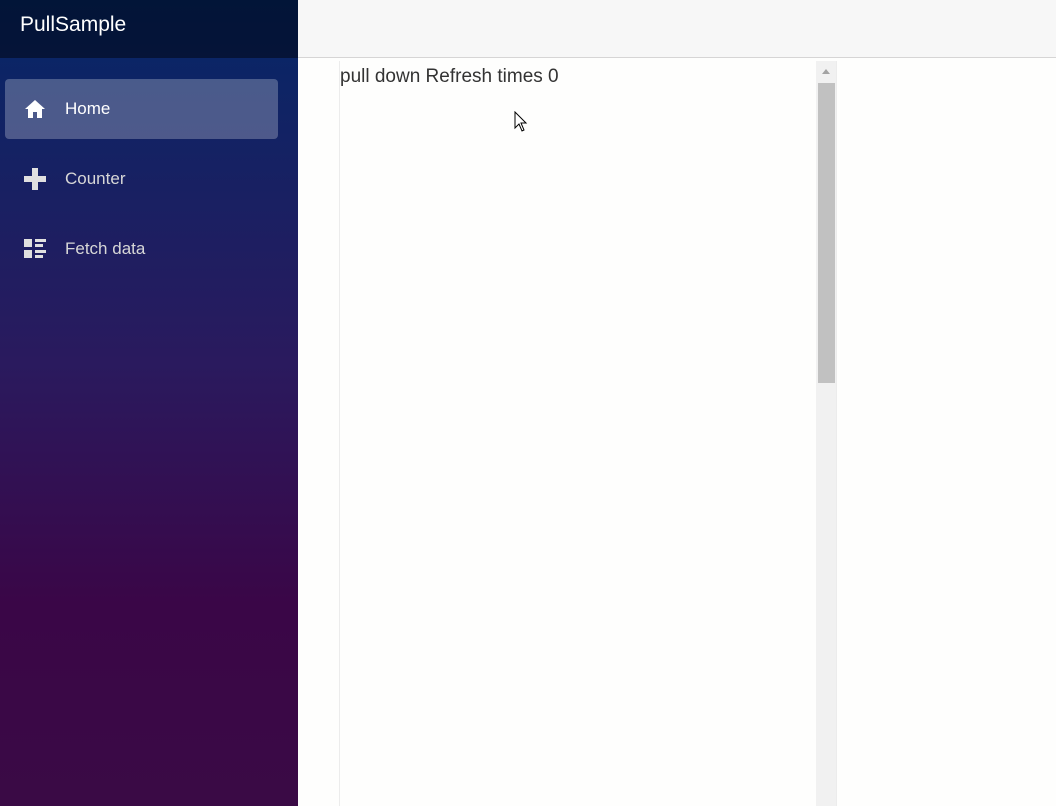 This screenshot has width=1056, height=806. I want to click on nav-menu: Home Counter Fetch data, so click(149, 184).